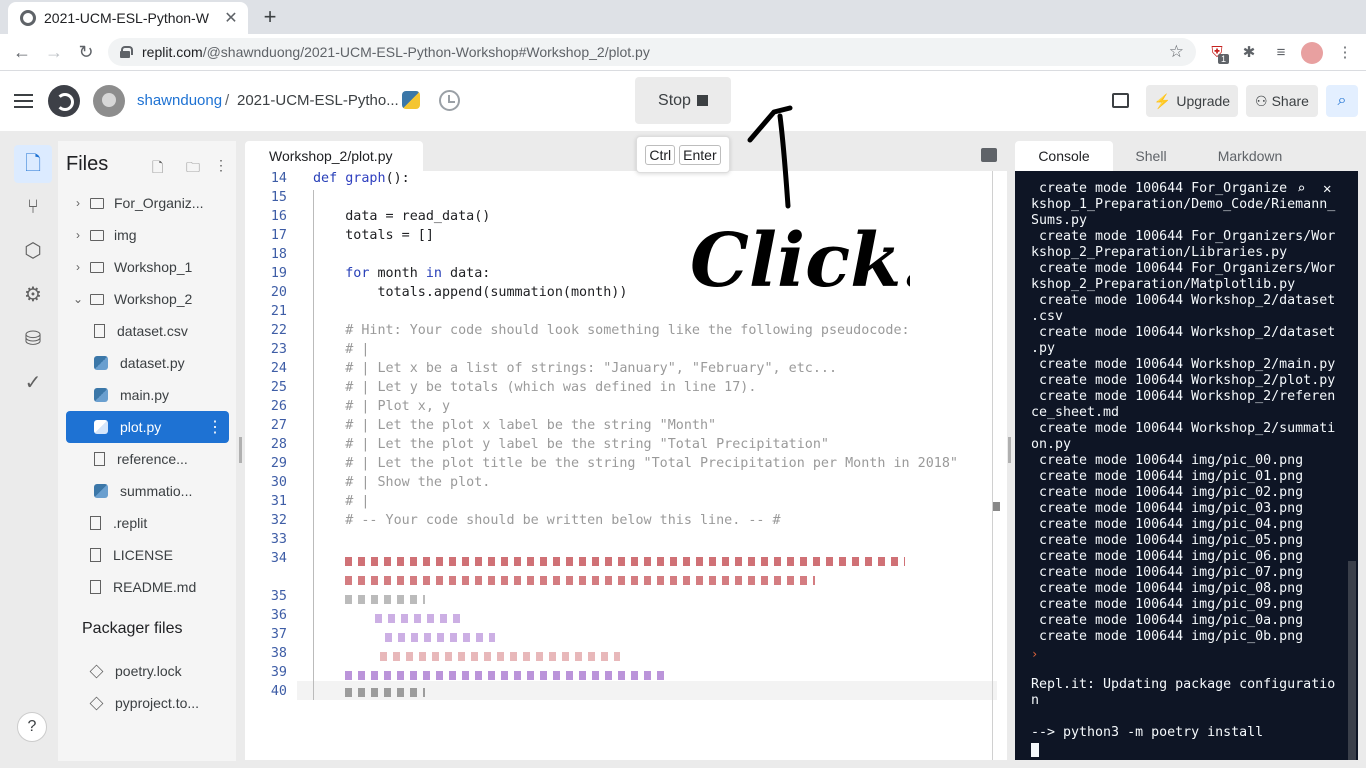 This screenshot has height=768, width=1366. What do you see at coordinates (64, 101) in the screenshot?
I see `replit-logo-icon` at bounding box center [64, 101].